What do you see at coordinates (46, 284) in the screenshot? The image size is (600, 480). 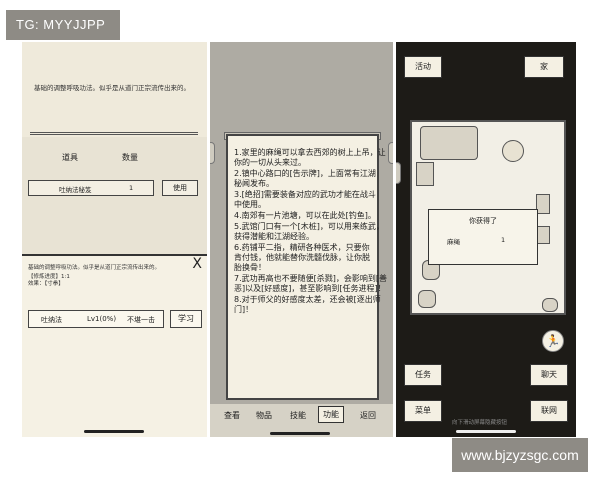 I see `skill-effect: 效果：【寸拳】` at bounding box center [46, 284].